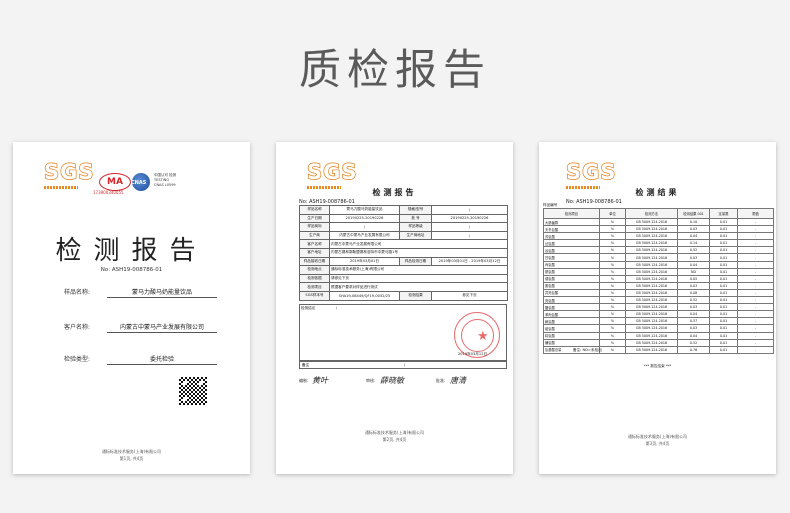  What do you see at coordinates (415, 261) in the screenshot?
I see `table-cell: 样品检测日期` at bounding box center [415, 261].